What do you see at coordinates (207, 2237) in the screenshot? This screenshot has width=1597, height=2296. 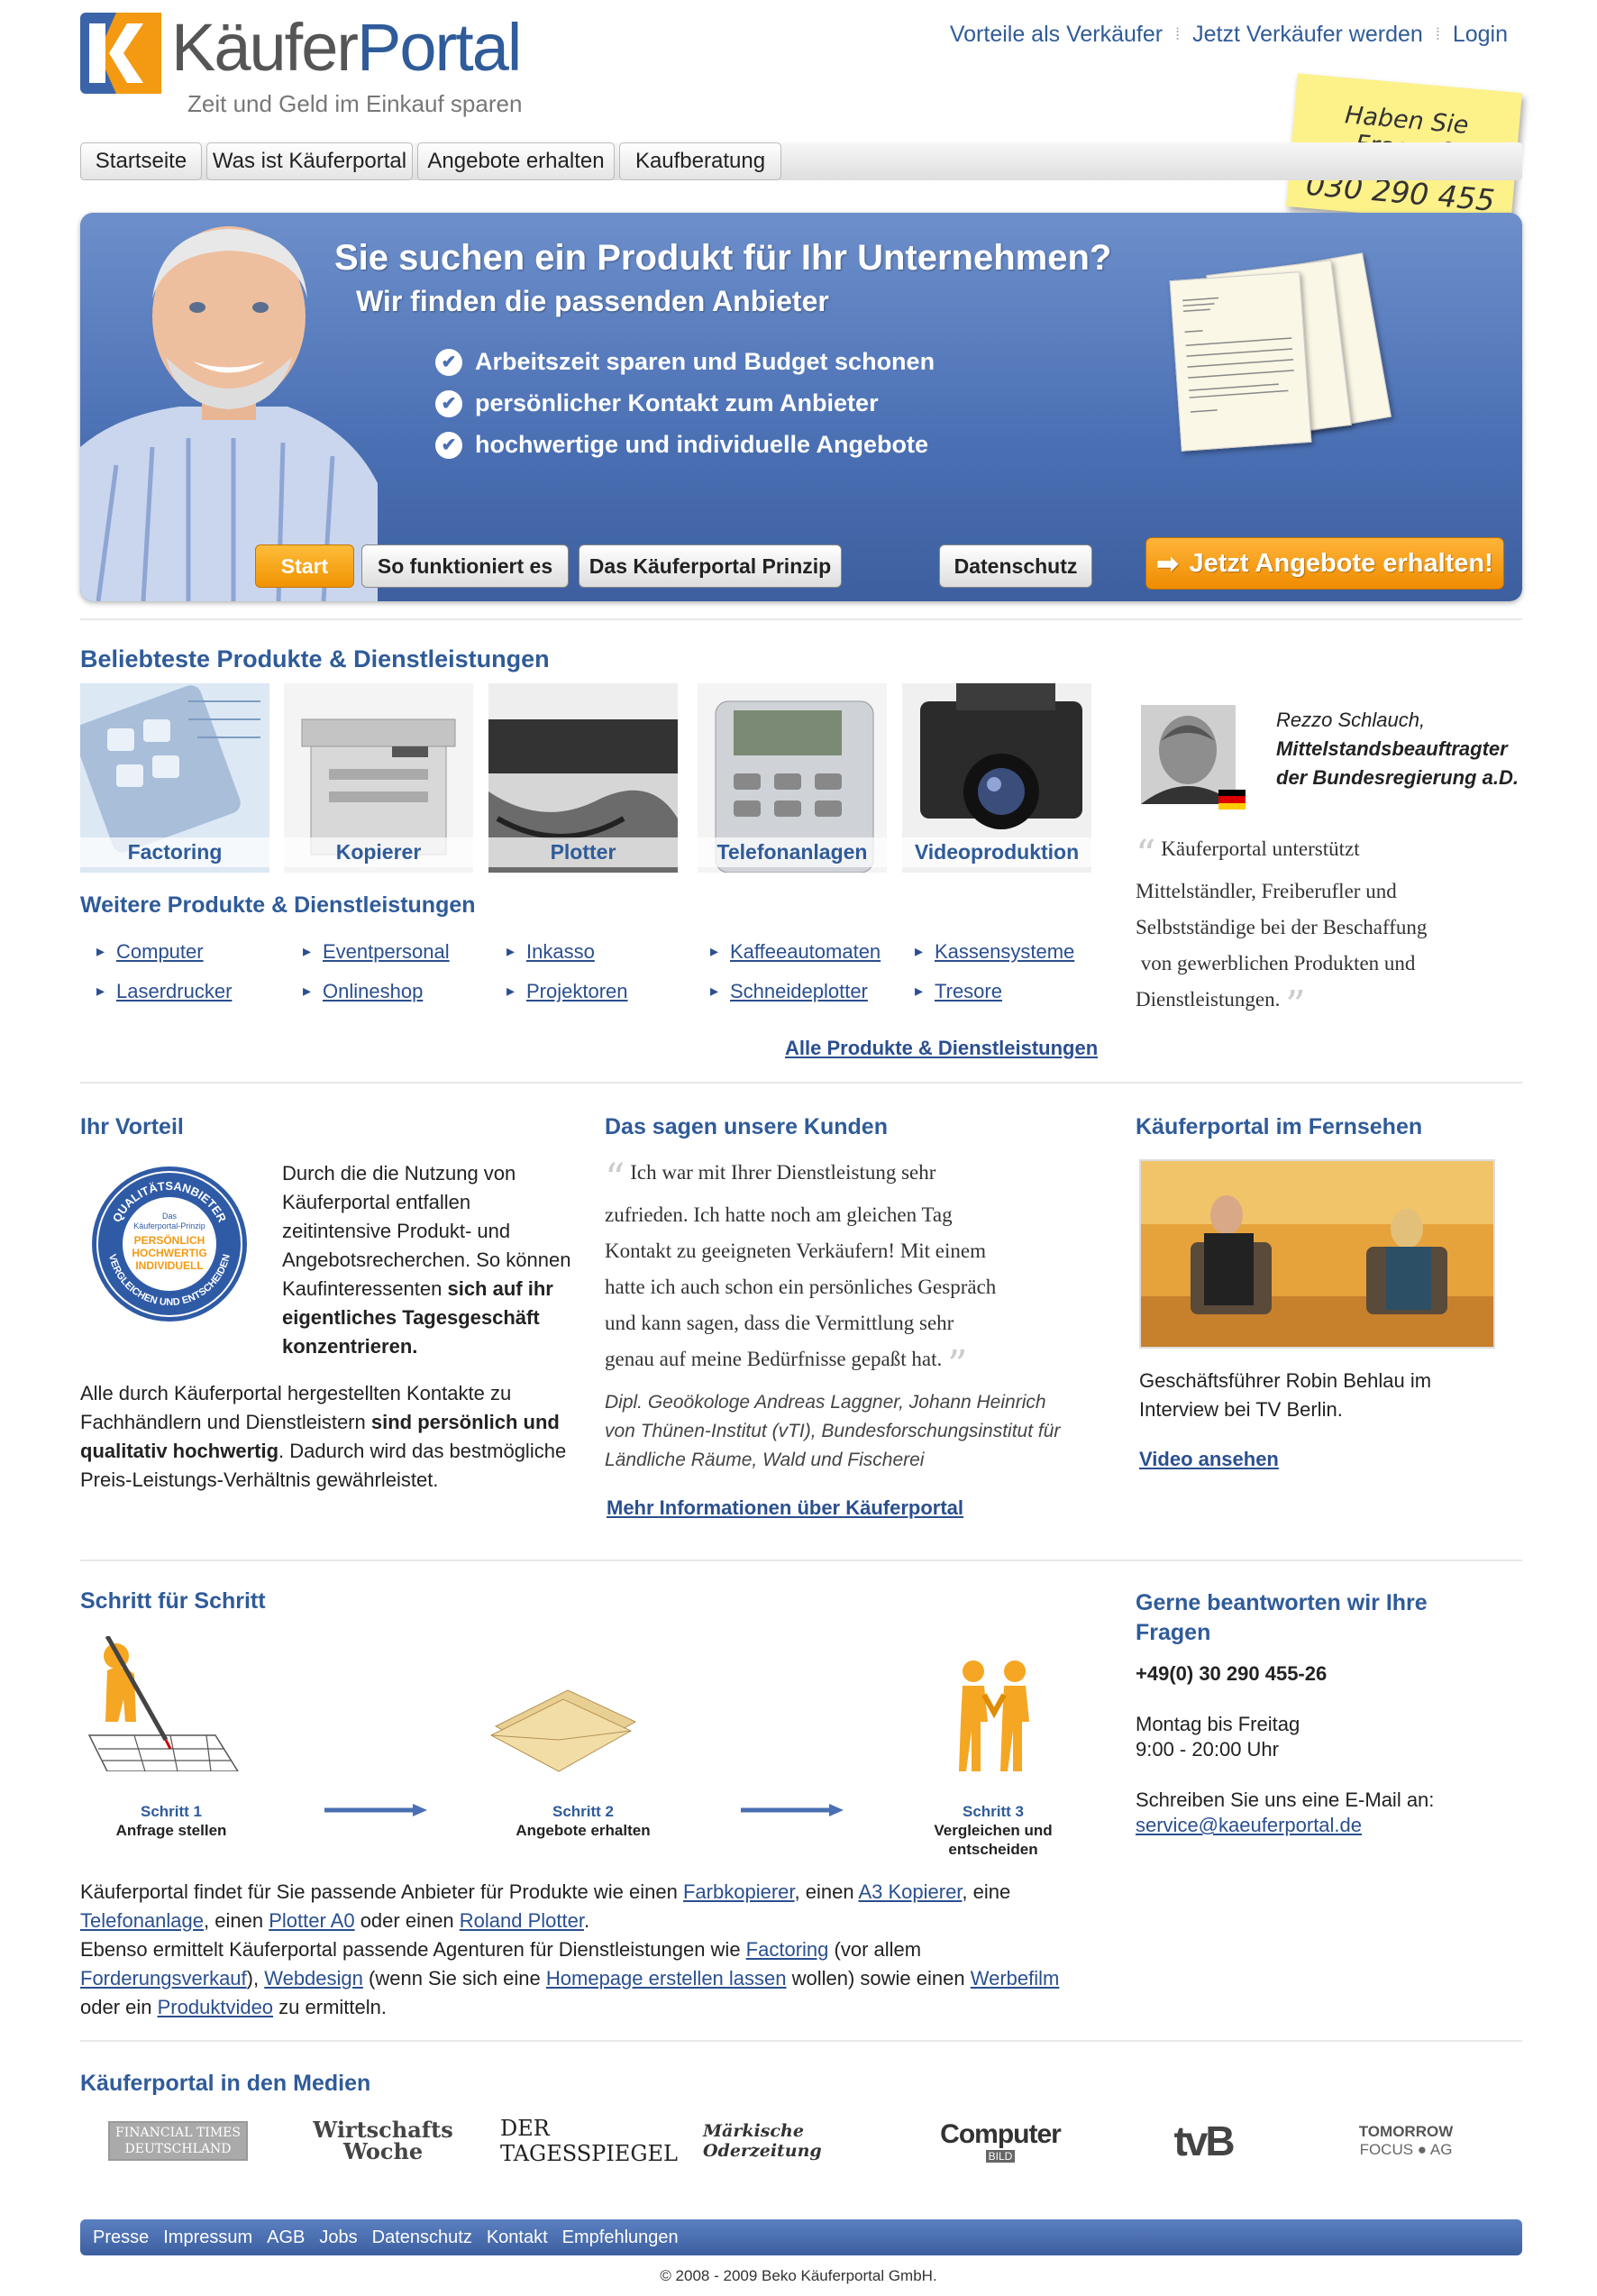 I see `footer-link-impressum: Impressum` at bounding box center [207, 2237].